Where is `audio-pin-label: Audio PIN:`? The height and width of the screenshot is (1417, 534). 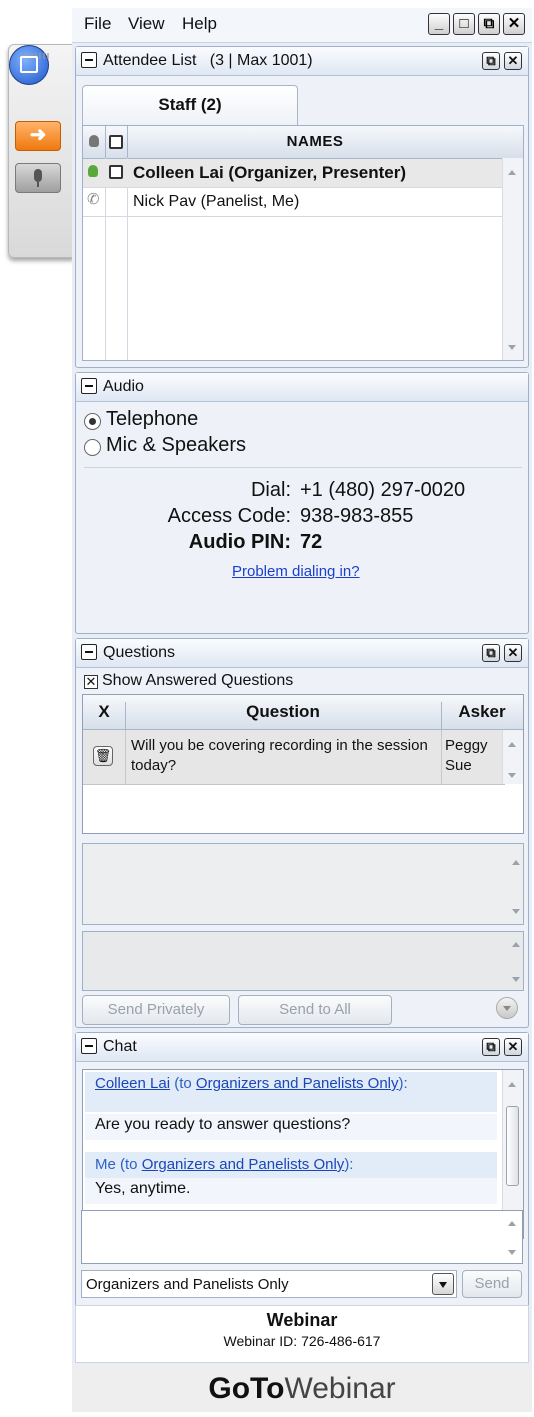
audio-pin-label: Audio PIN: is located at coordinates (239, 542).